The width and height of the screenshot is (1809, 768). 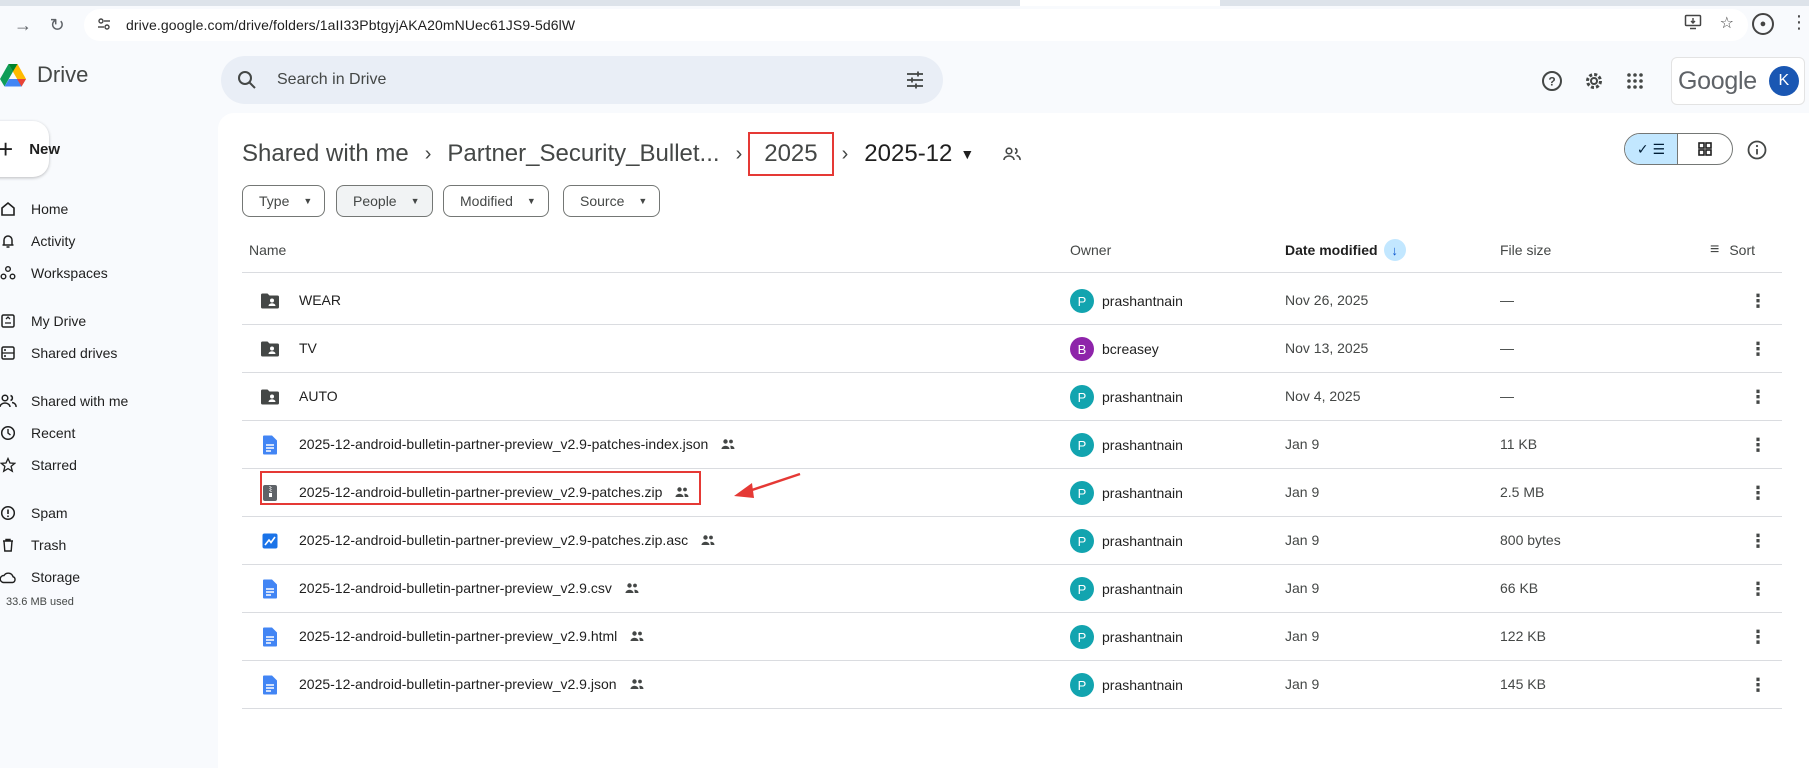 I want to click on filter-chip-label: Type, so click(x=274, y=201).